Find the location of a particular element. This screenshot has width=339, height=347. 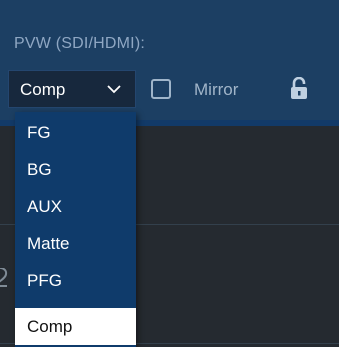

chevron-down-icon is located at coordinates (114, 89).